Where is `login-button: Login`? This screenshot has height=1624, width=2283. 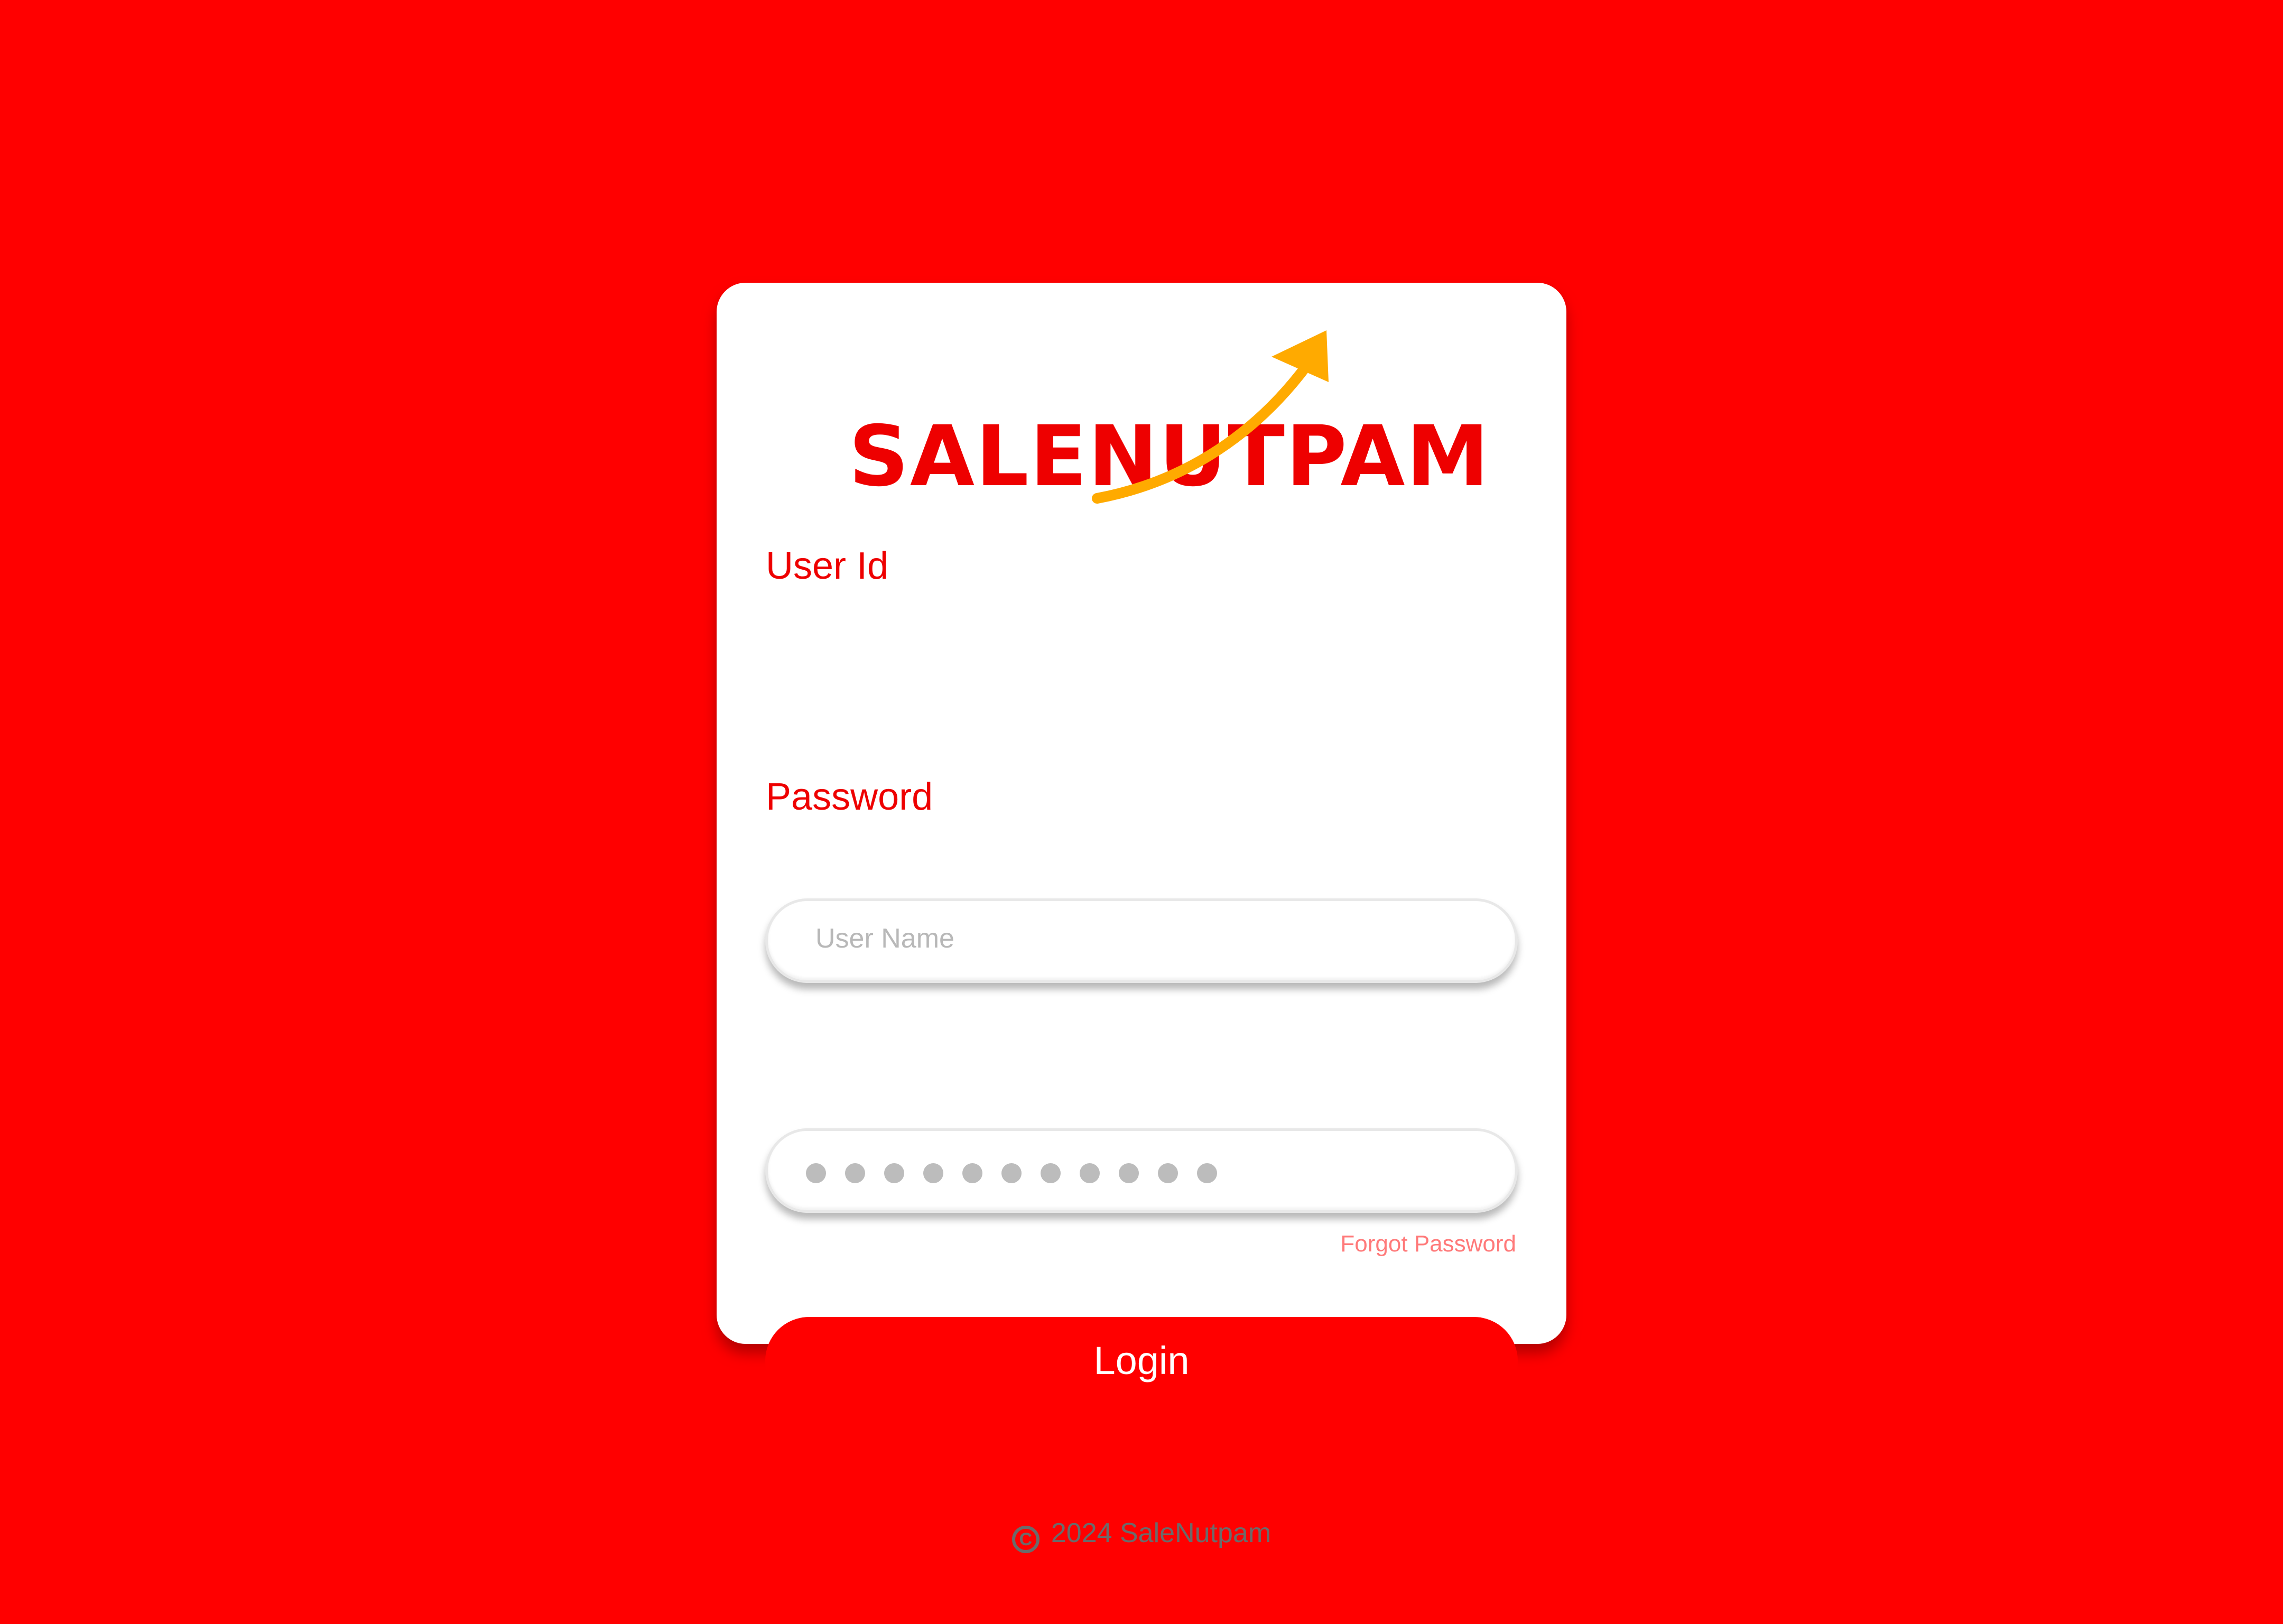
login-button: Login is located at coordinates (1141, 1361).